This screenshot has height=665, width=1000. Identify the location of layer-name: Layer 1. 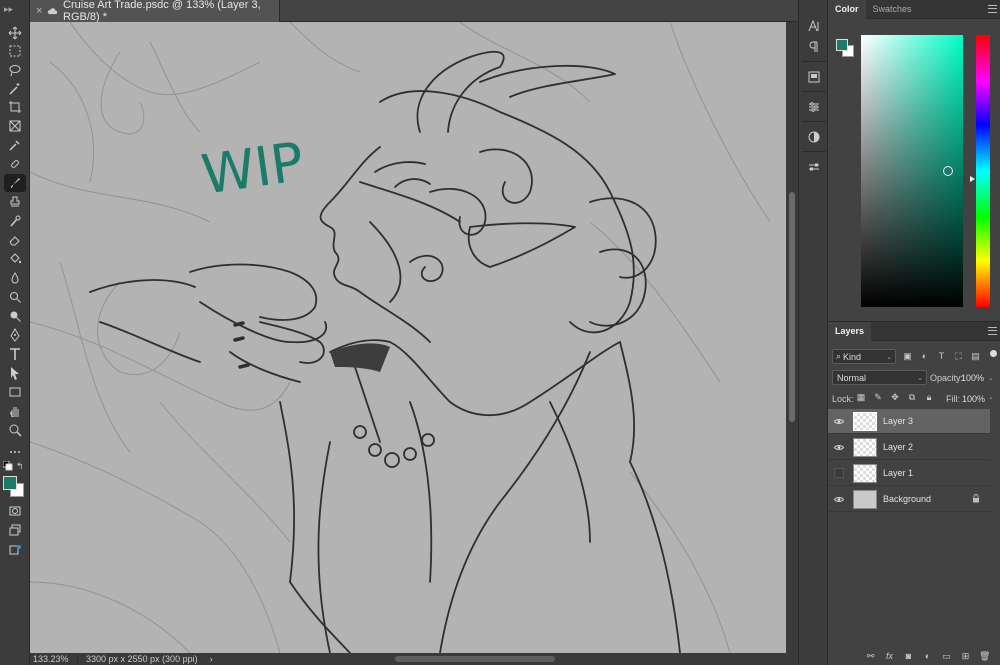
(898, 473).